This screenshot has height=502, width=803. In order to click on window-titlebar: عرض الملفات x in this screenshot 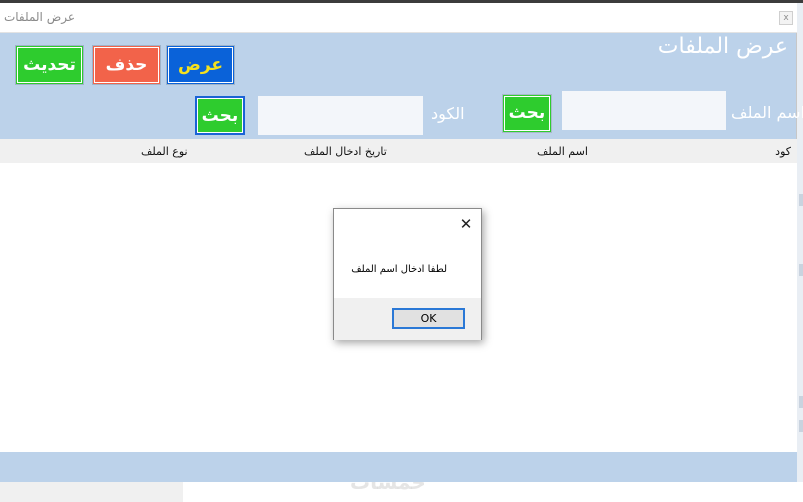, I will do `click(398, 18)`.